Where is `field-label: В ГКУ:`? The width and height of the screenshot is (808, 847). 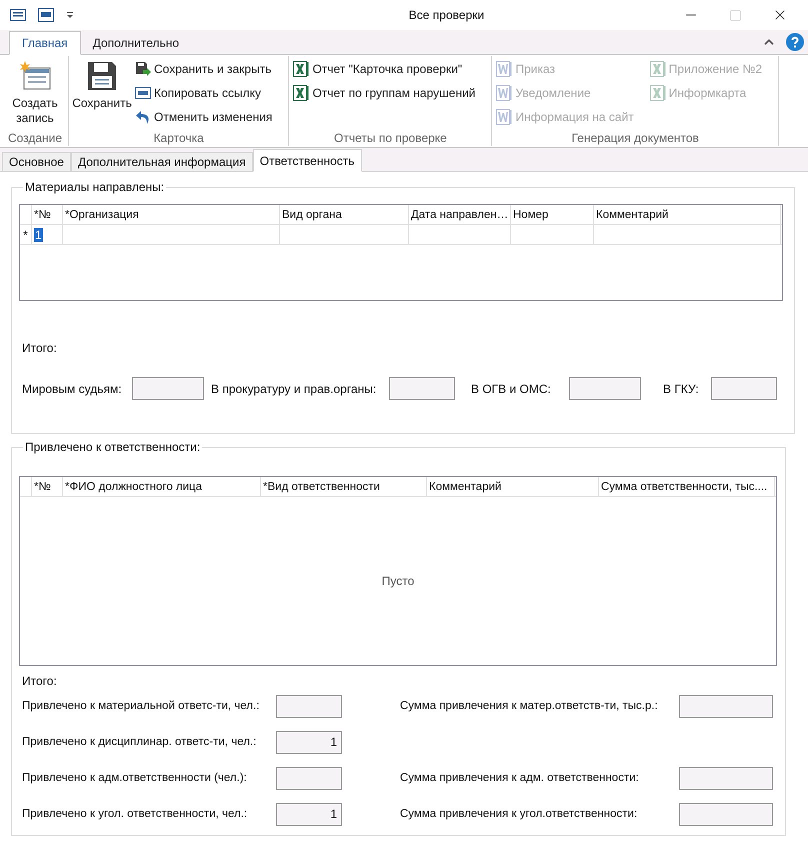
field-label: В ГКУ: is located at coordinates (681, 389).